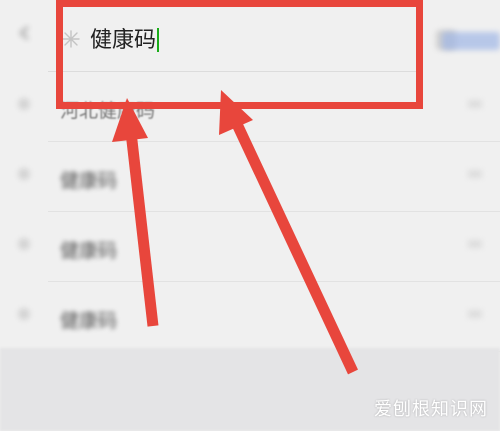 The height and width of the screenshot is (431, 500). What do you see at coordinates (431, 409) in the screenshot?
I see `watermark: 爱刨根知识网` at bounding box center [431, 409].